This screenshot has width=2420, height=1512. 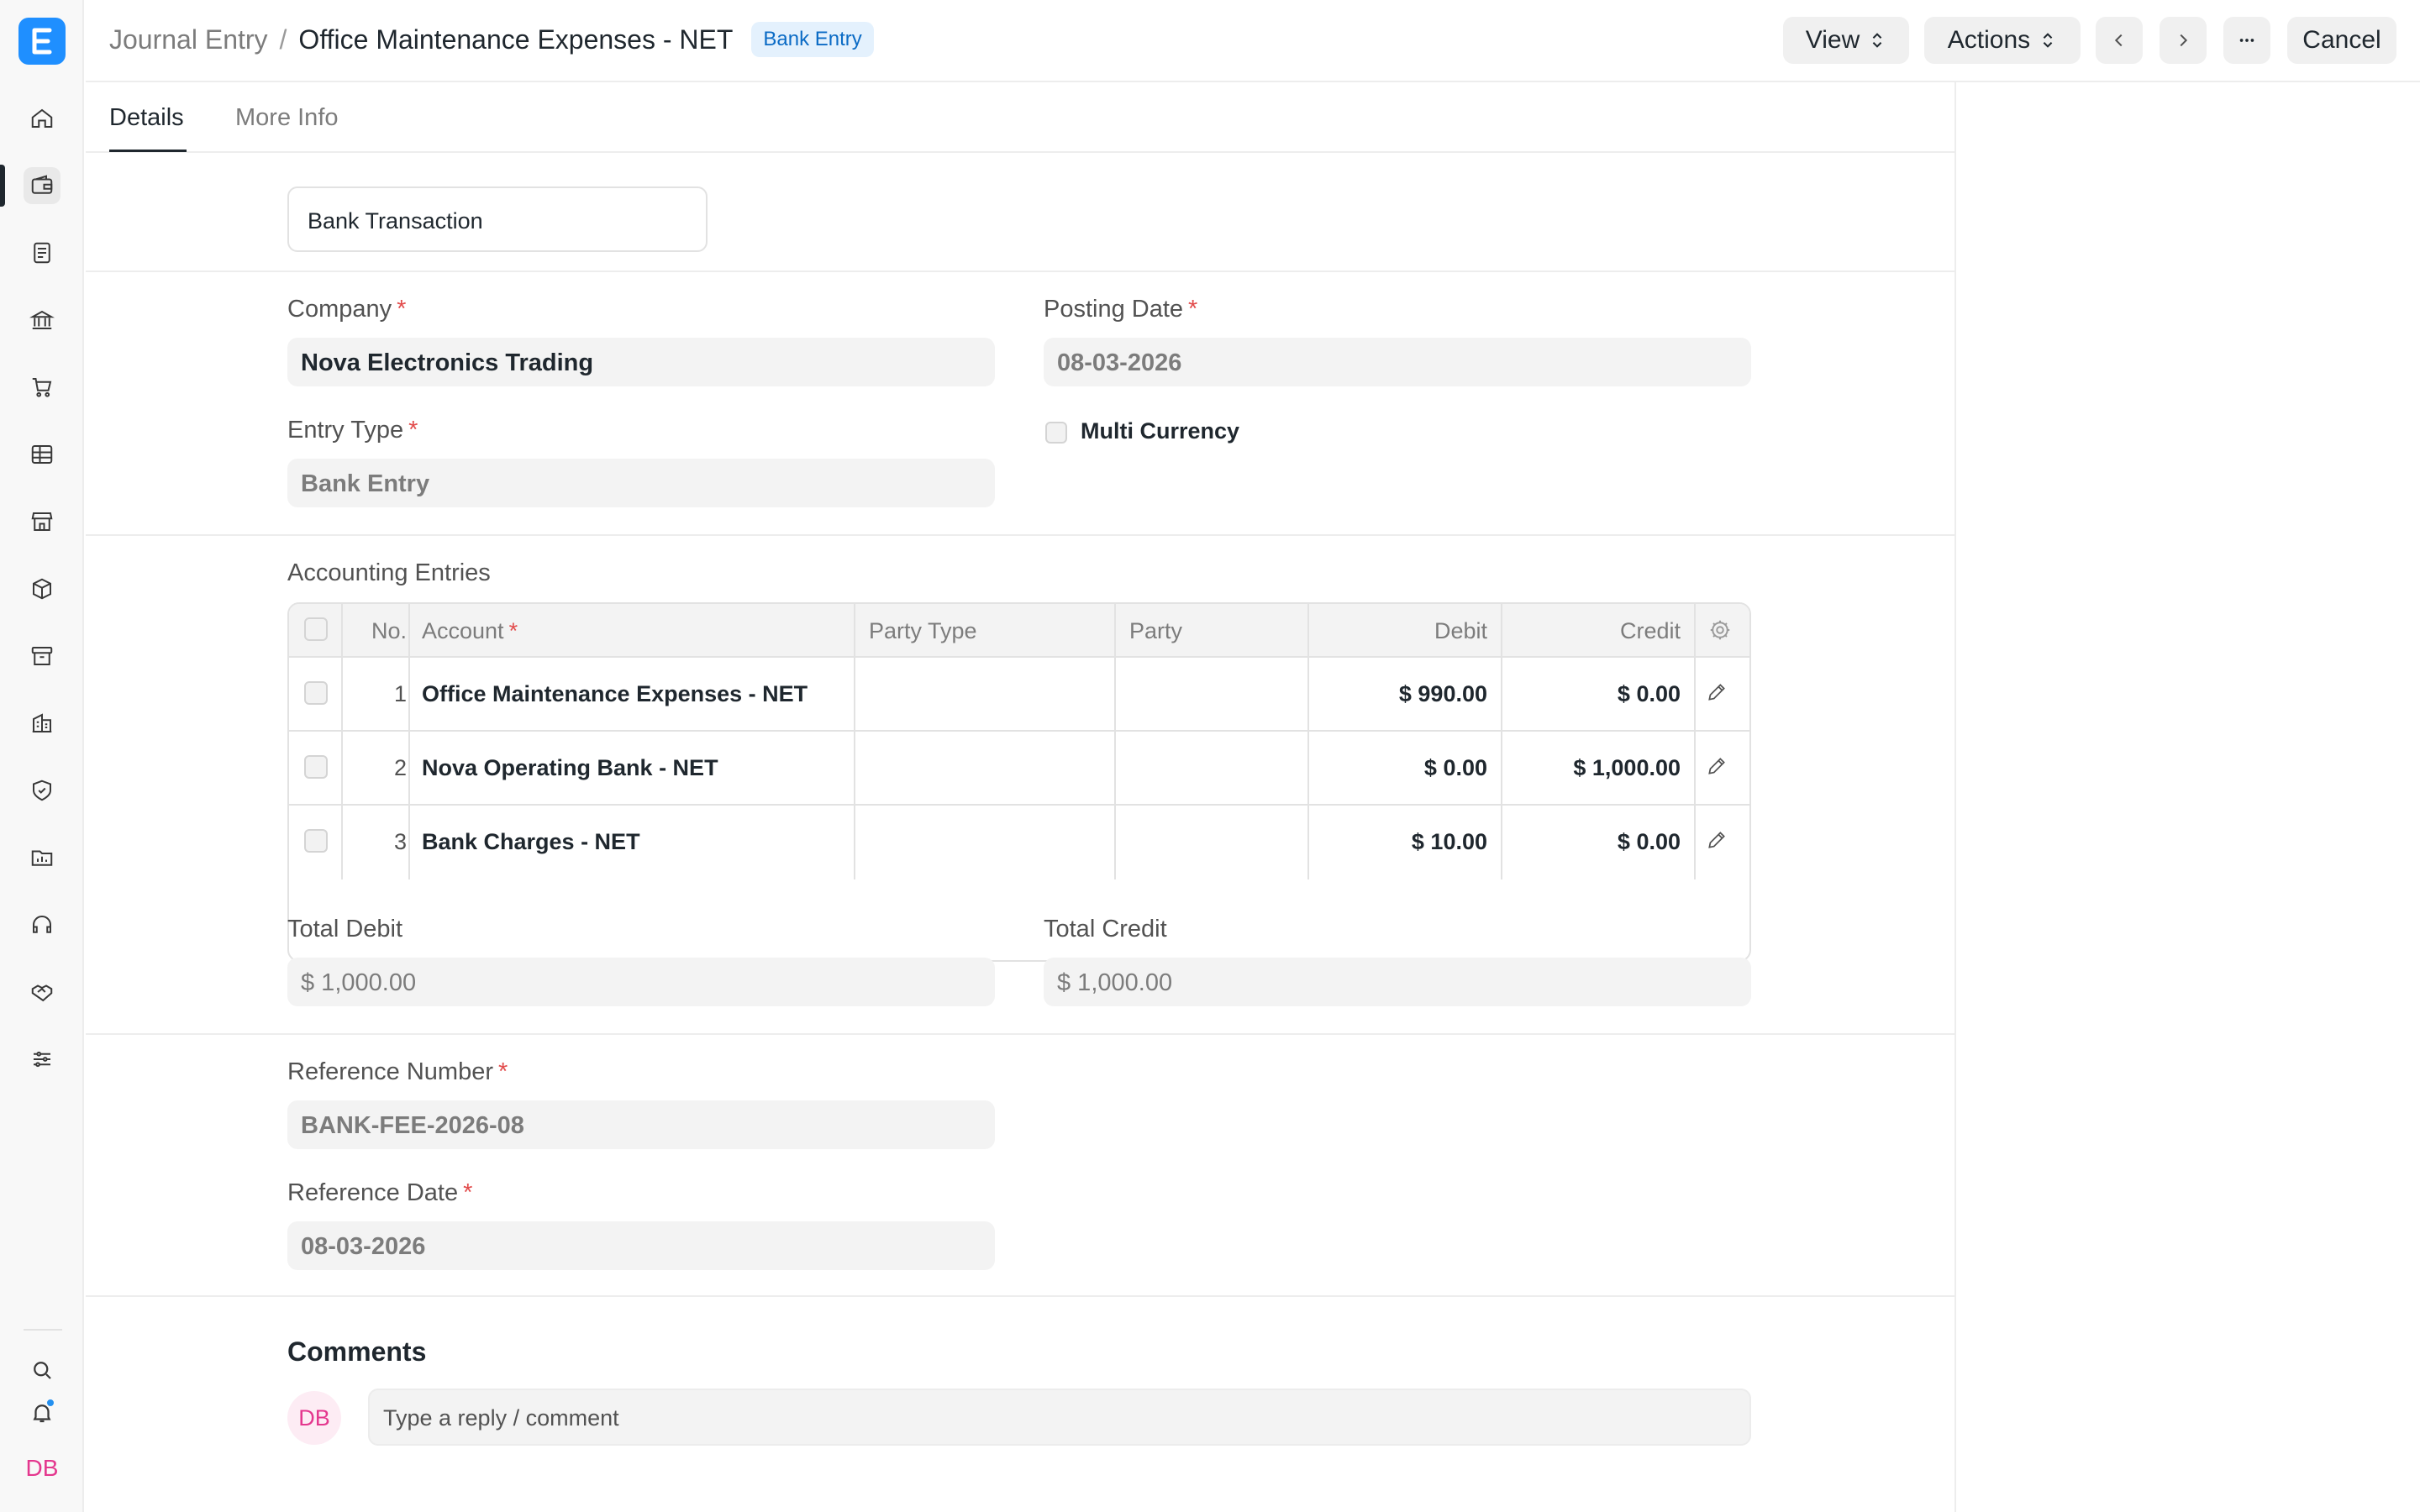 I want to click on bank-icon, so click(x=42, y=320).